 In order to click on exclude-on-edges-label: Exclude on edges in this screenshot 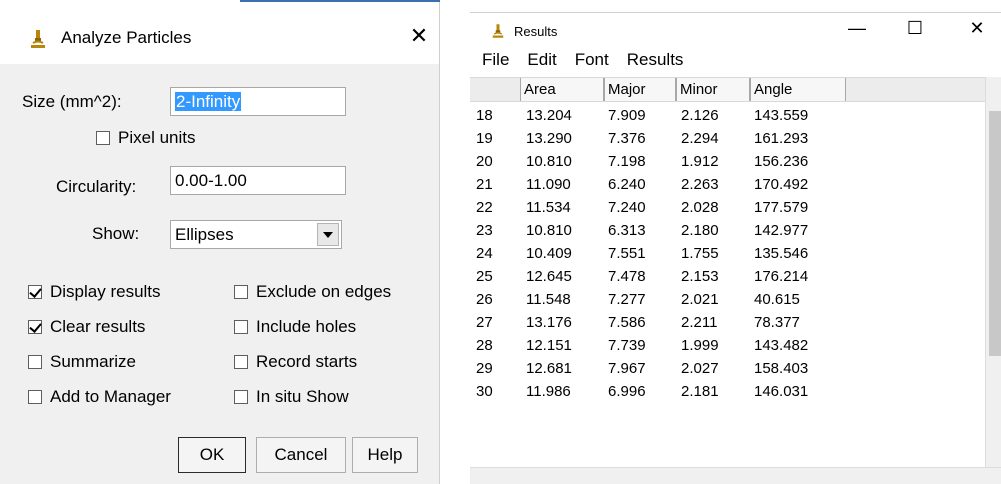, I will do `click(324, 291)`.